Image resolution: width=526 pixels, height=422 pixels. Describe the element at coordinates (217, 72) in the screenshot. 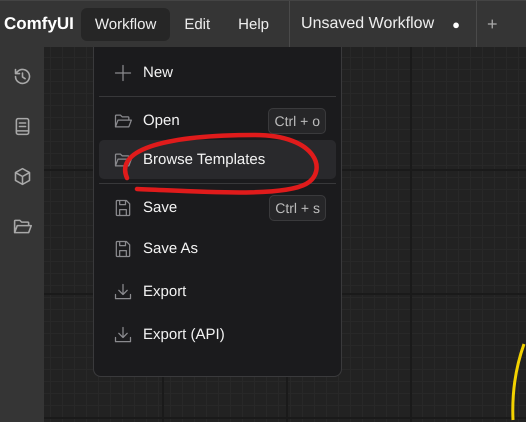

I see `menu-item: New` at that location.